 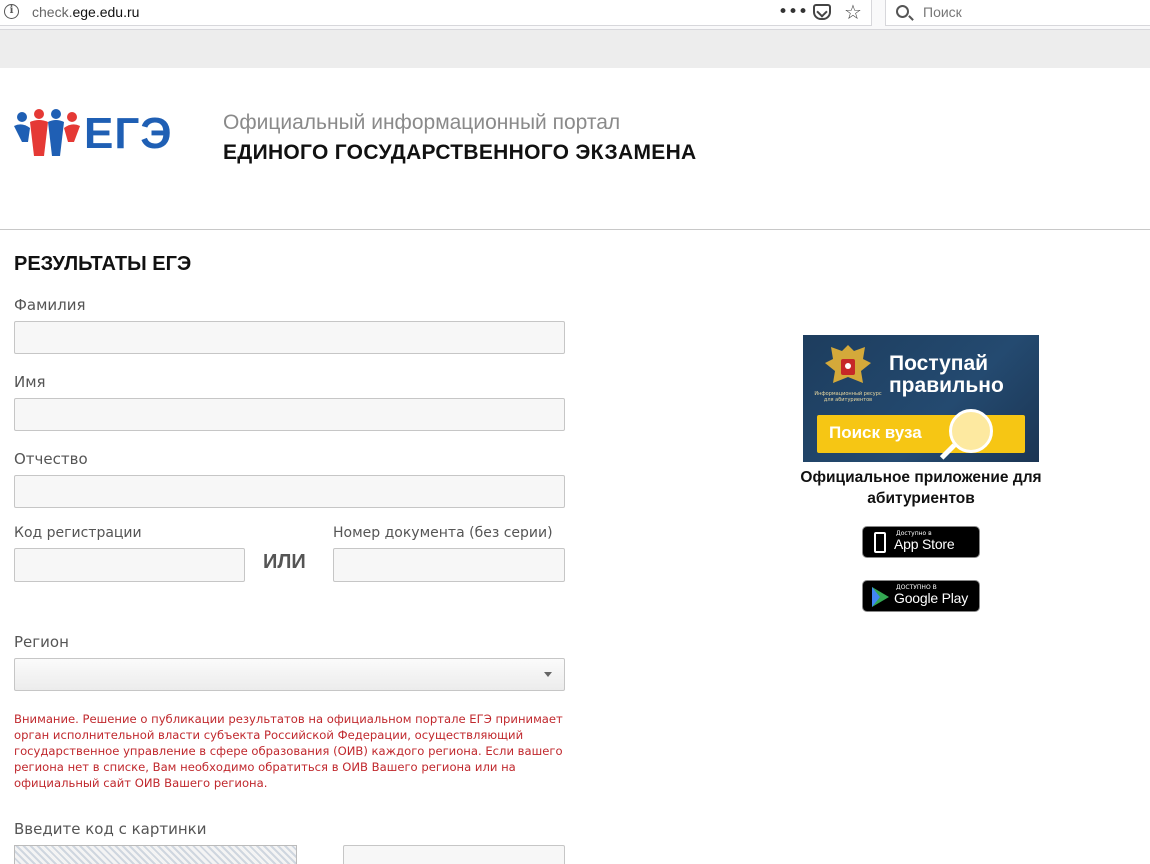 What do you see at coordinates (460, 152) in the screenshot?
I see `header-title: ЕДИНОГО ГОСУДАРСТВЕННОГО ЭКЗАМЕНА` at bounding box center [460, 152].